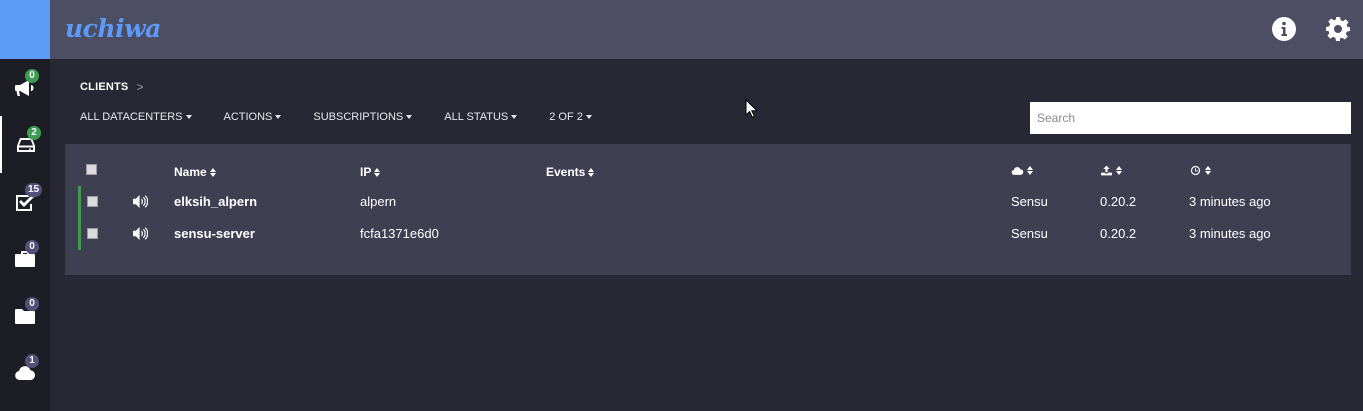 The image size is (1363, 411). I want to click on aggregates-badge: 0, so click(32, 304).